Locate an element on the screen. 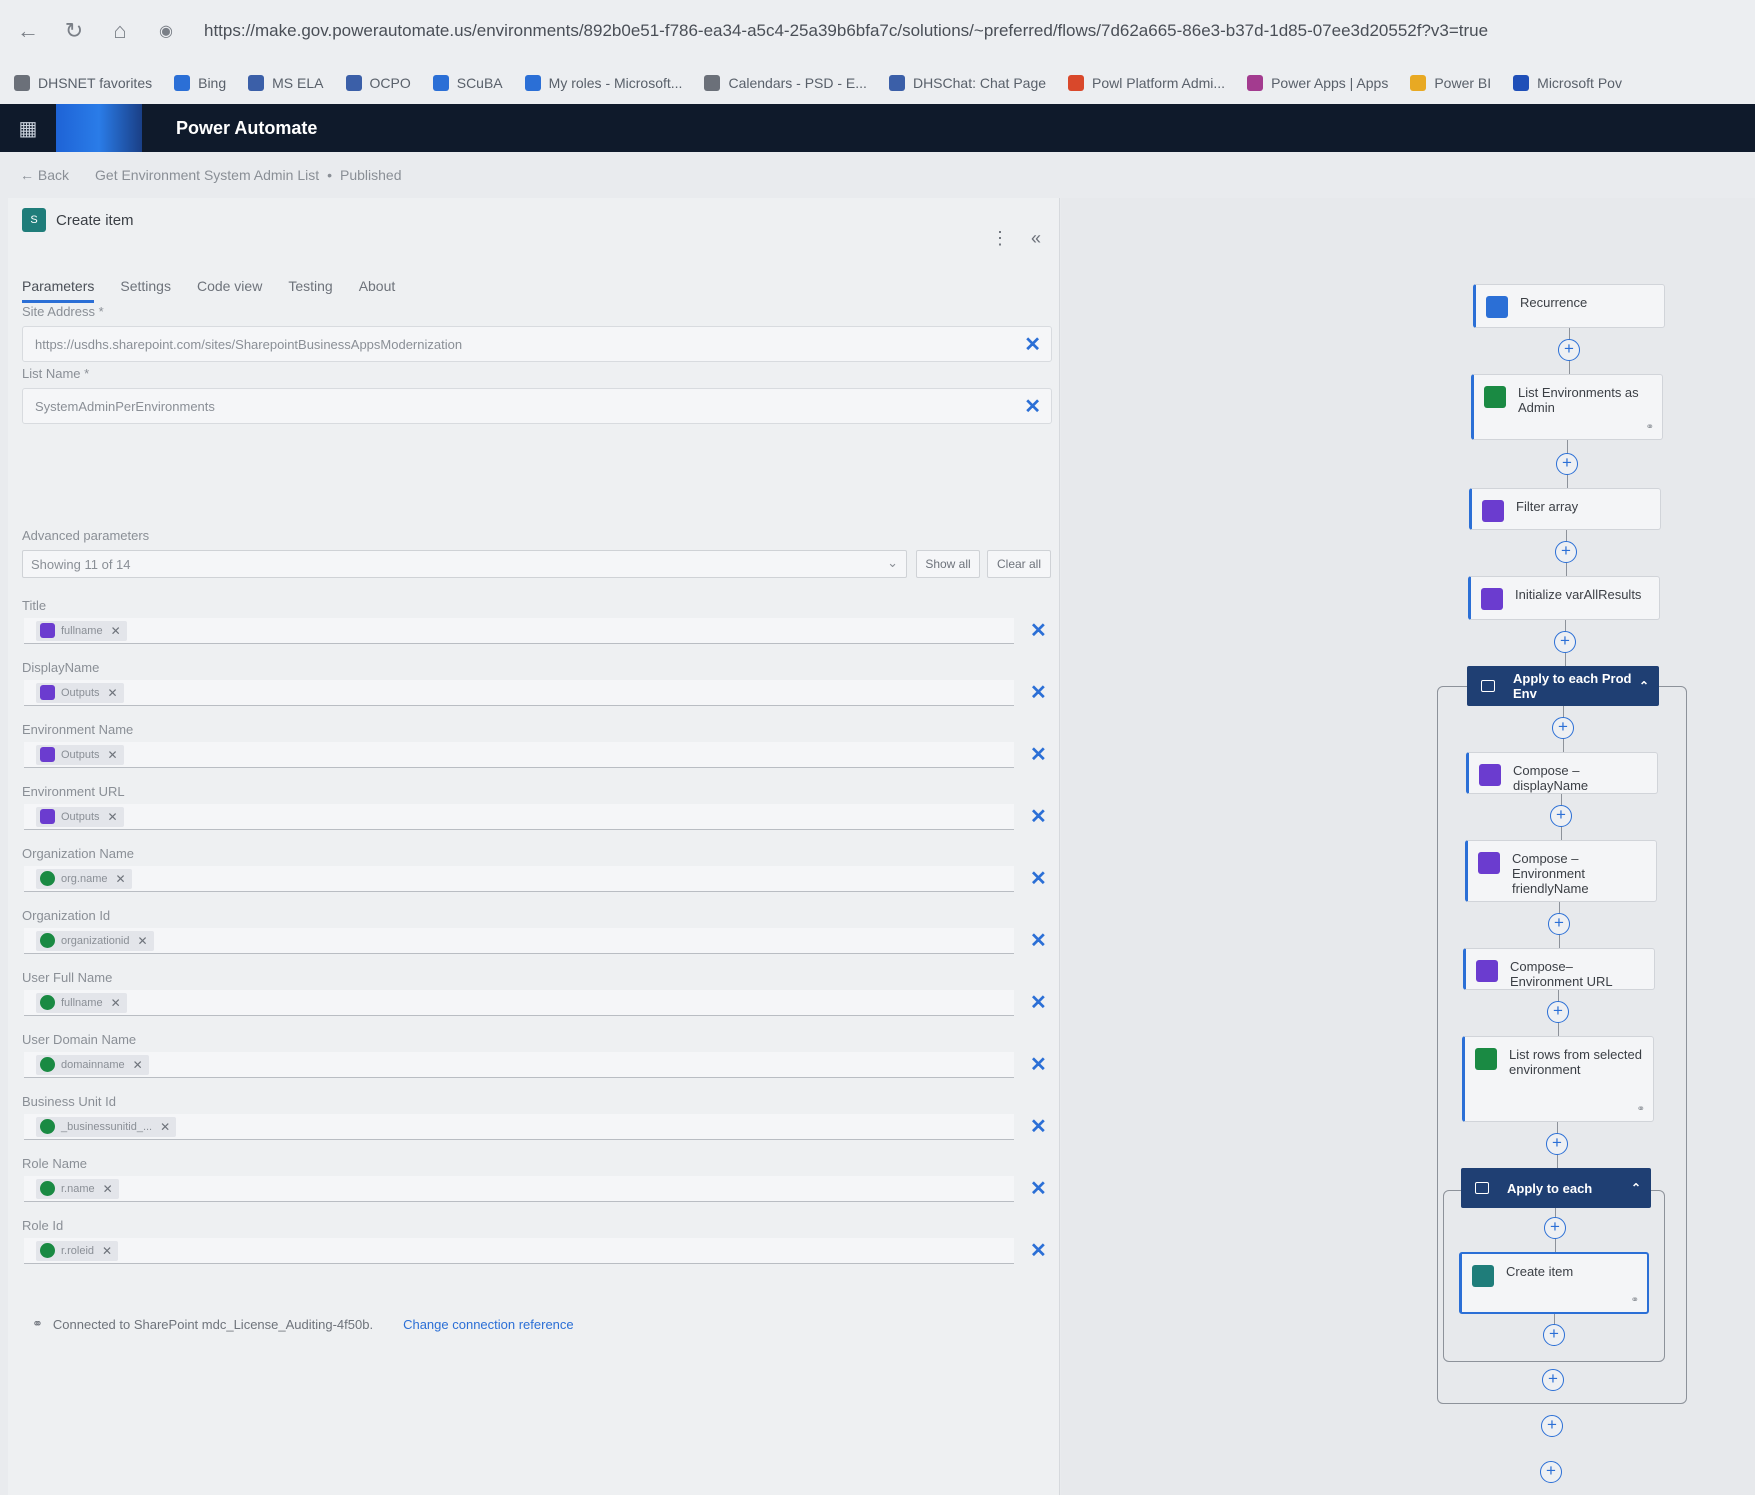 This screenshot has height=1495, width=1755. initialize-var-node: Initialize varAllResults is located at coordinates (1564, 598).